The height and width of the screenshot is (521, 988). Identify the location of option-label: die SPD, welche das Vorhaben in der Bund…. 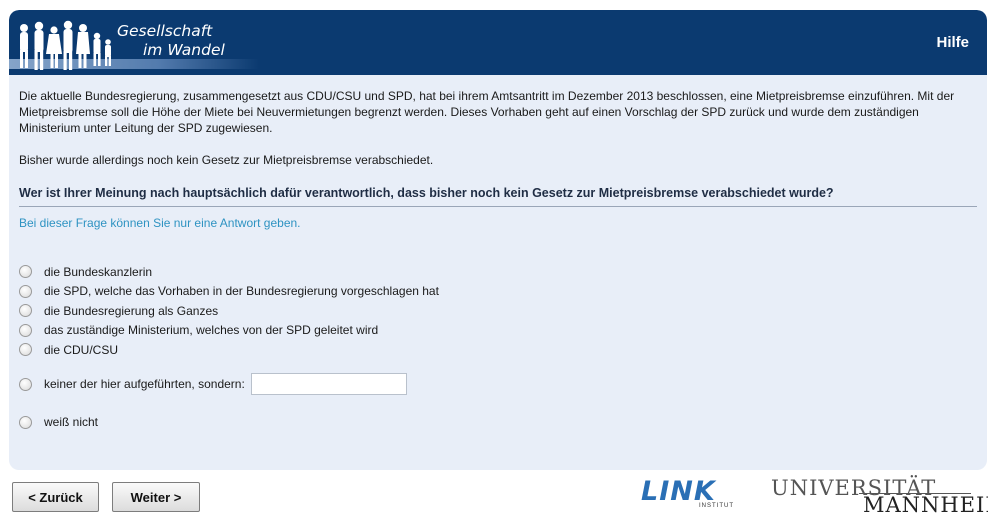
(241, 291).